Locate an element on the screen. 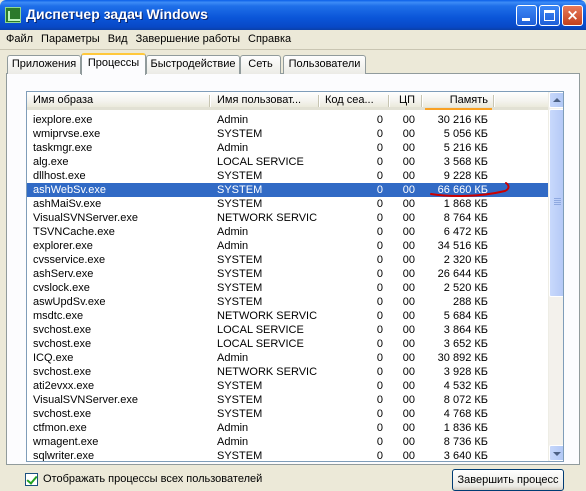 Image resolution: width=586 pixels, height=491 pixels. table-row: ashServ.exe SYSTEM 0 00 26 644 КБ is located at coordinates (287, 274).